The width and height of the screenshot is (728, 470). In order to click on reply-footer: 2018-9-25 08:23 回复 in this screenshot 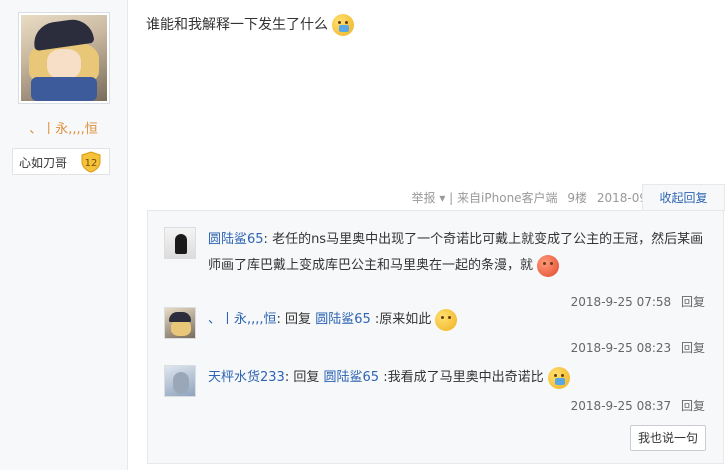, I will do `click(638, 347)`.